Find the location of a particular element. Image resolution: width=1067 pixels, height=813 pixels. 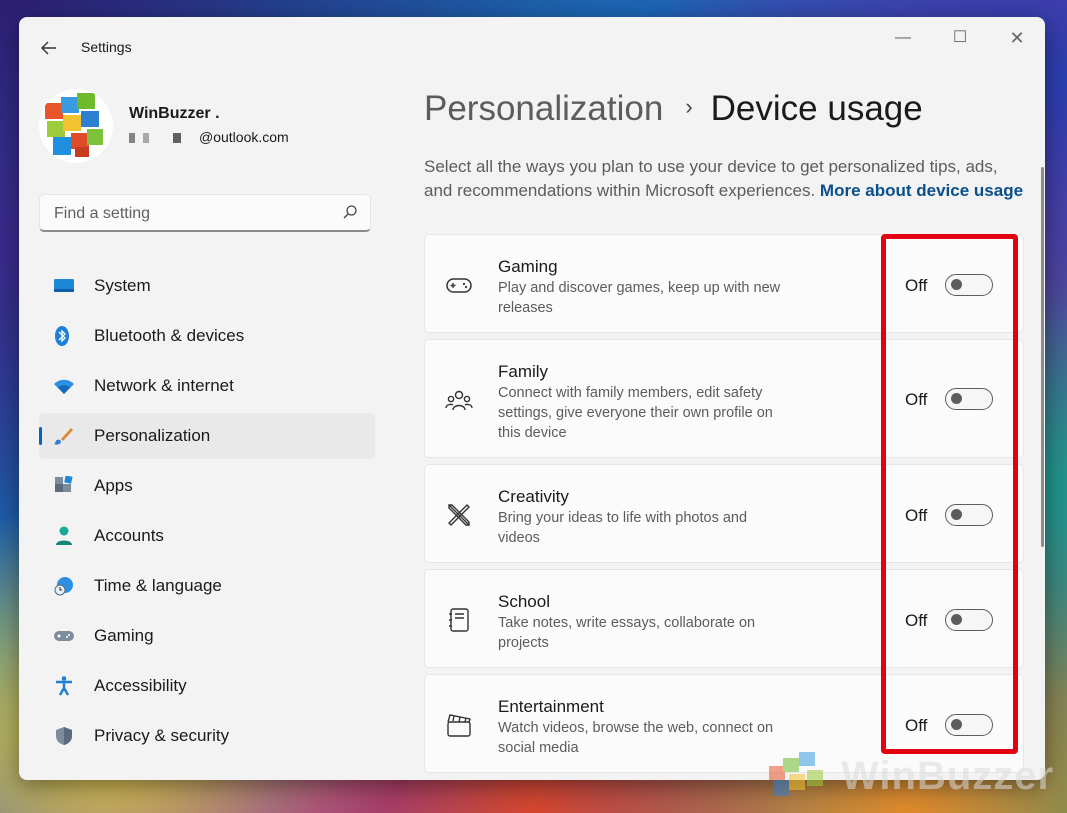

sidebar-item-accounts: Accounts is located at coordinates (207, 536).